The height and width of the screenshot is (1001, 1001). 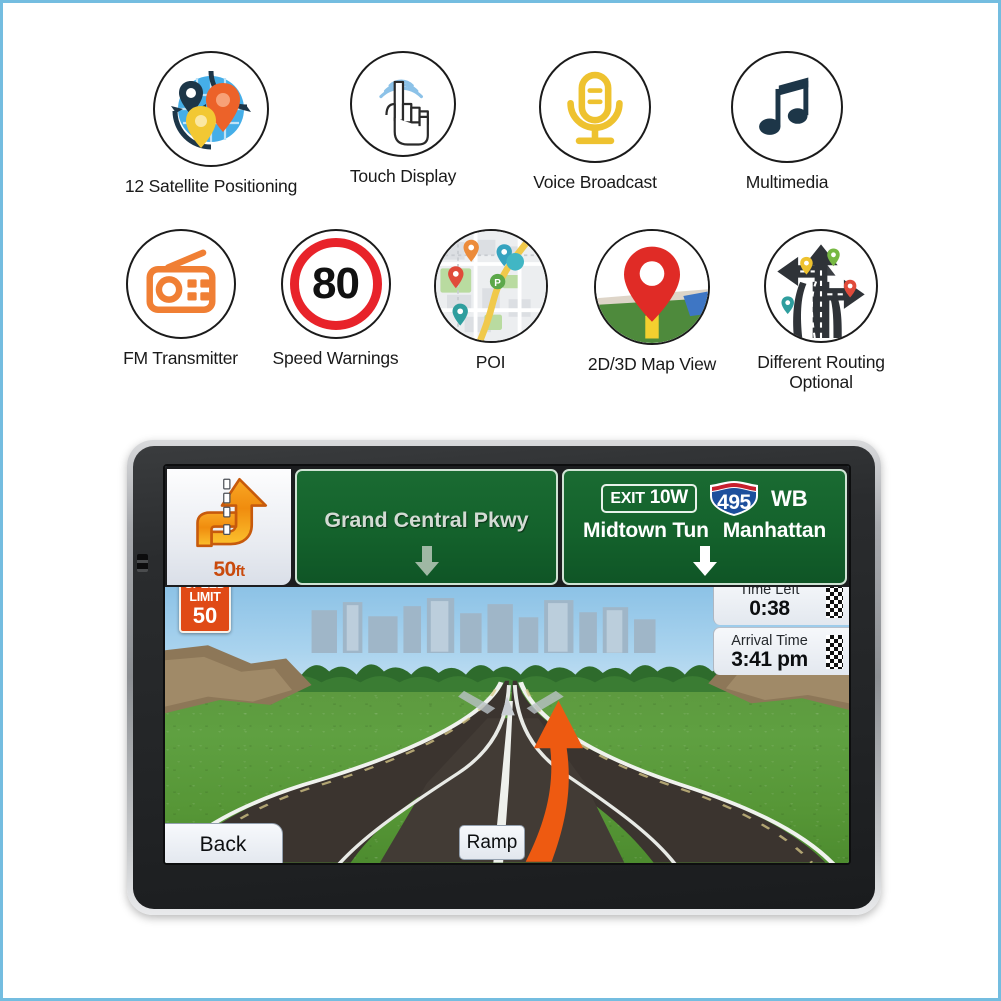 What do you see at coordinates (769, 609) in the screenshot?
I see `info-value: 0:38` at bounding box center [769, 609].